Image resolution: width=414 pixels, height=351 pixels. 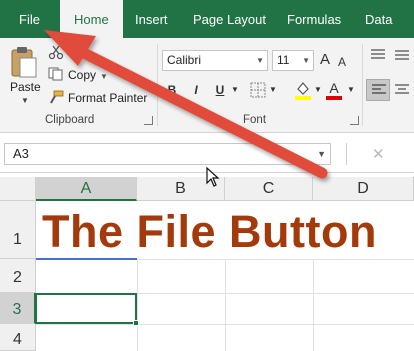 I want to click on copy-dropdown-icon: ▼, so click(x=104, y=76).